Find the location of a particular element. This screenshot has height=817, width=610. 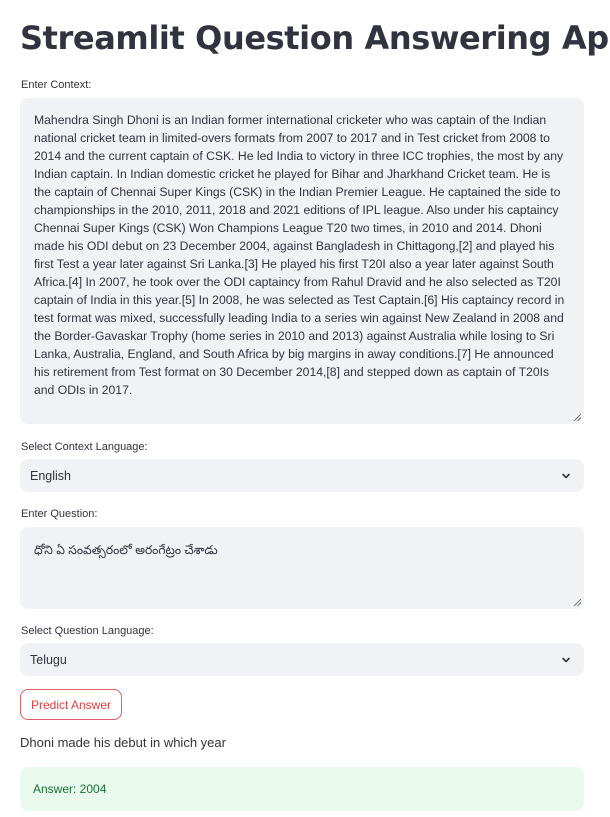

translated-question-text: Dhoni made his debut in which year is located at coordinates (123, 742).